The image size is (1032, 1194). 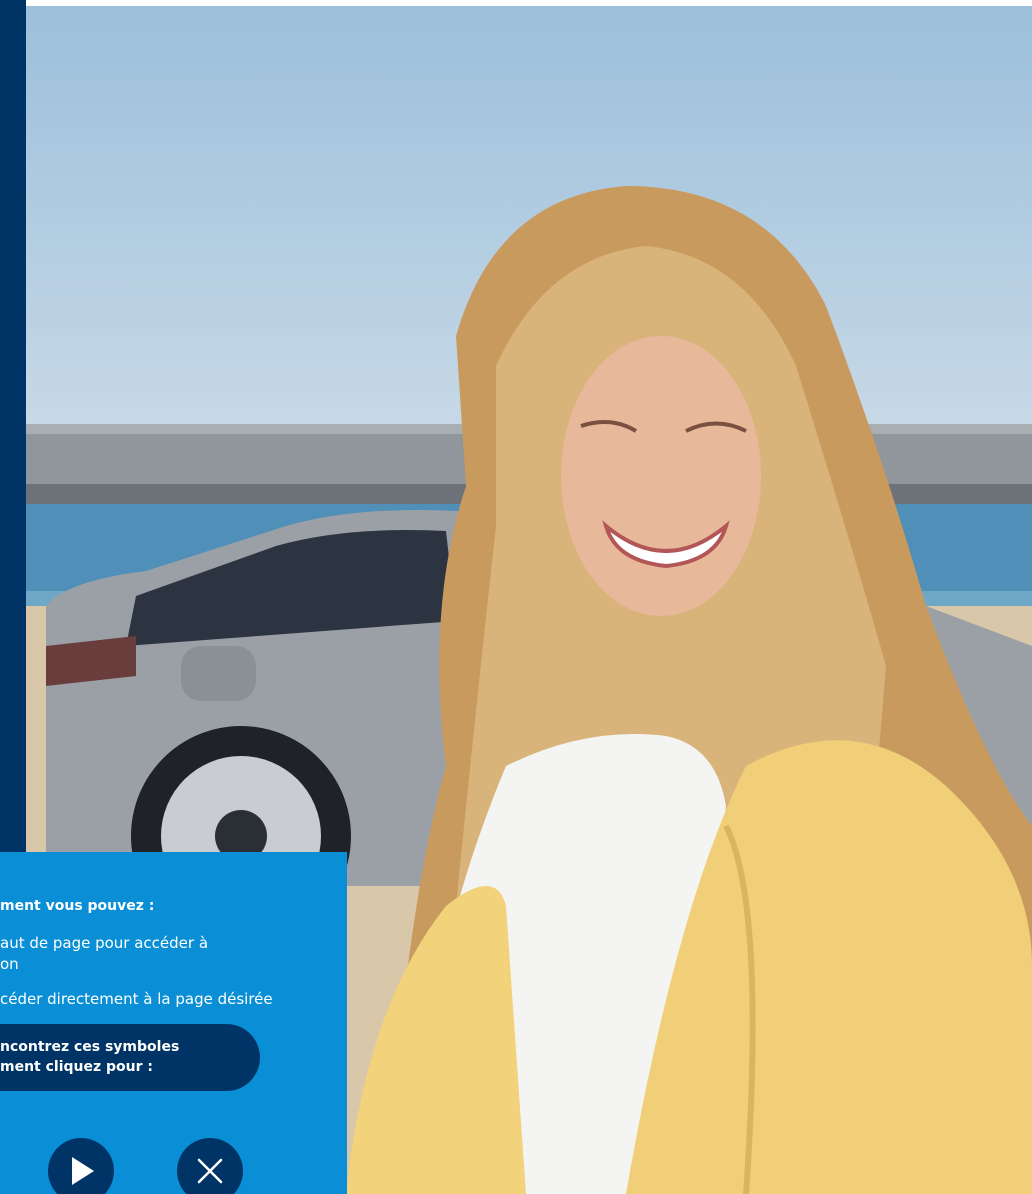 What do you see at coordinates (104, 943) in the screenshot?
I see `info-line-top-of-page: aut de page pour accéder à` at bounding box center [104, 943].